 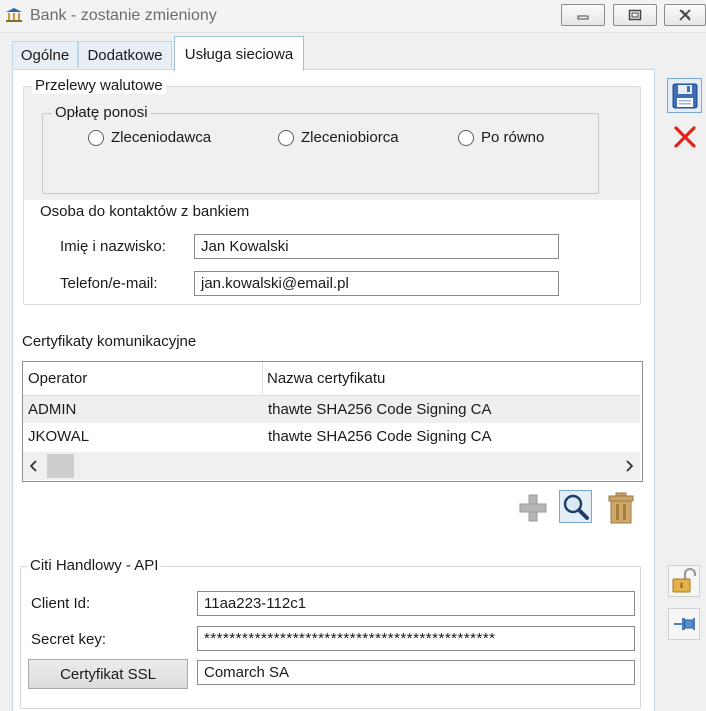 I want to click on cell-operator: ADMIN, so click(x=52, y=409).